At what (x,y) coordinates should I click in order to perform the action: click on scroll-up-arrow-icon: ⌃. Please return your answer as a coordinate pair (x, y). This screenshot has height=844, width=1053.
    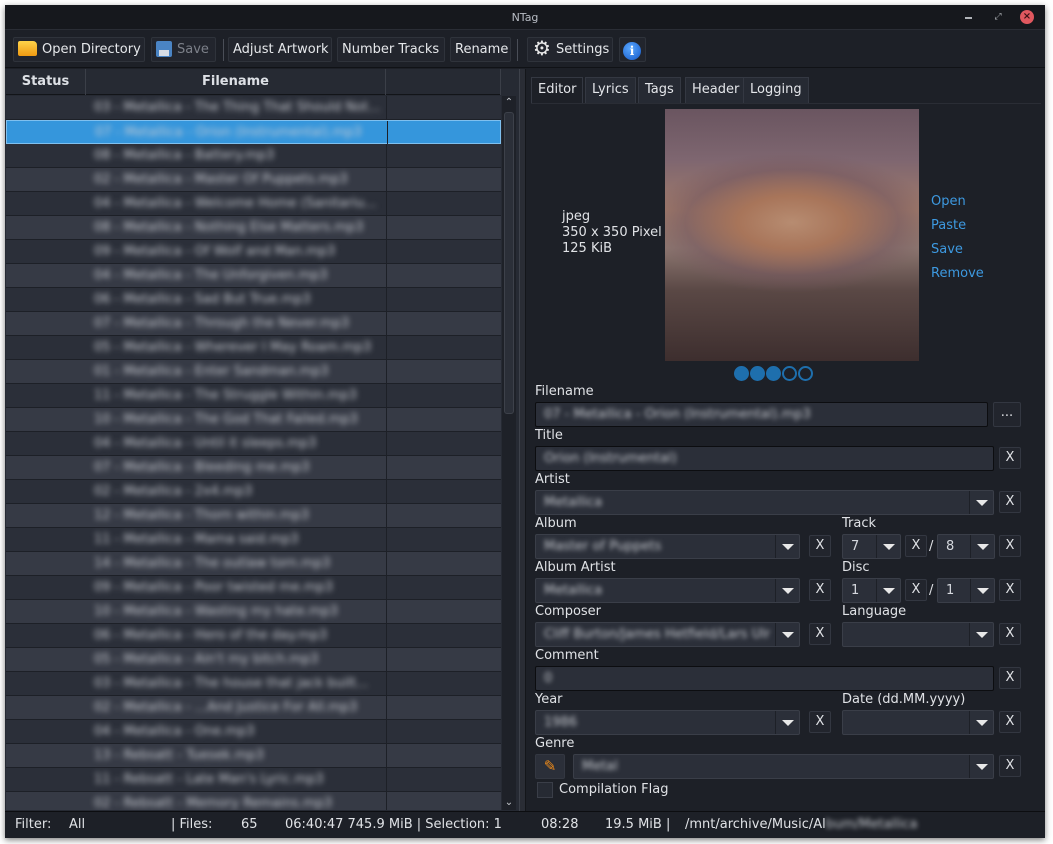
    Looking at the image, I should click on (509, 103).